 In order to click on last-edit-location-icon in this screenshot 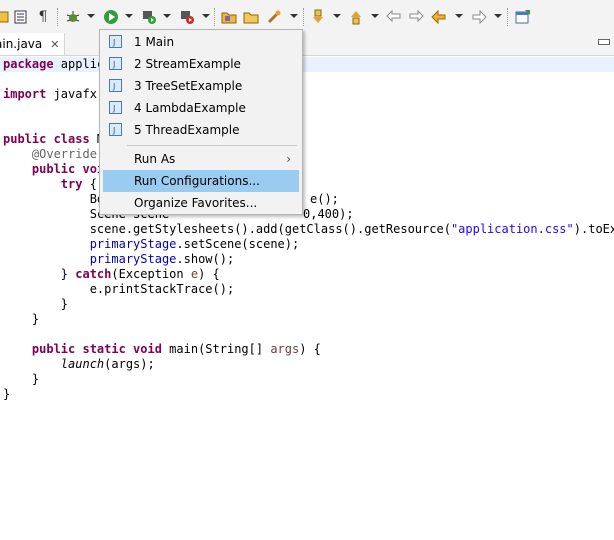, I will do `click(394, 17)`.